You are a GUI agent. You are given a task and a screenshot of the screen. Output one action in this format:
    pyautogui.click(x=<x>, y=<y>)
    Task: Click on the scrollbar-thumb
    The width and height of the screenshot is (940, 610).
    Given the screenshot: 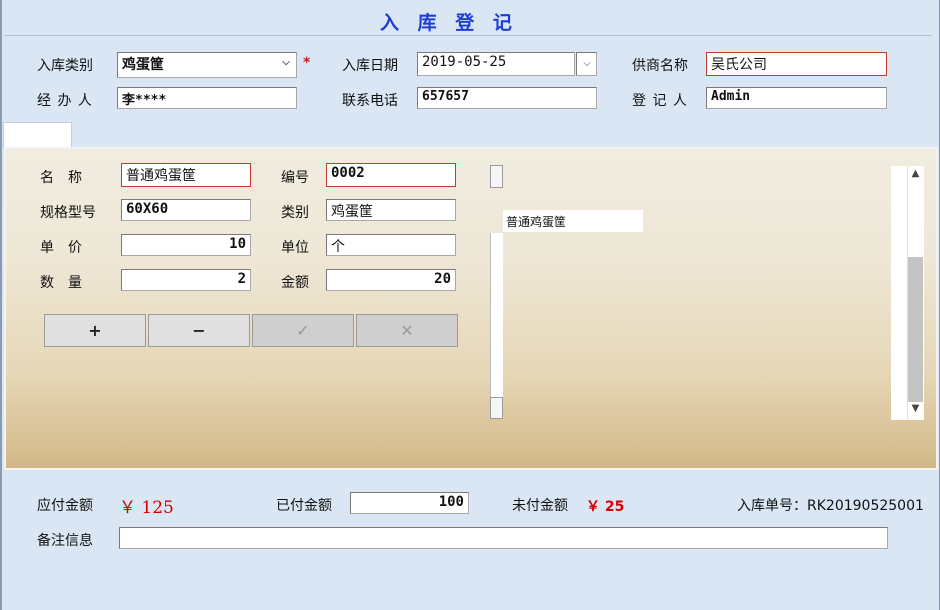 What is the action you would take?
    pyautogui.click(x=915, y=329)
    